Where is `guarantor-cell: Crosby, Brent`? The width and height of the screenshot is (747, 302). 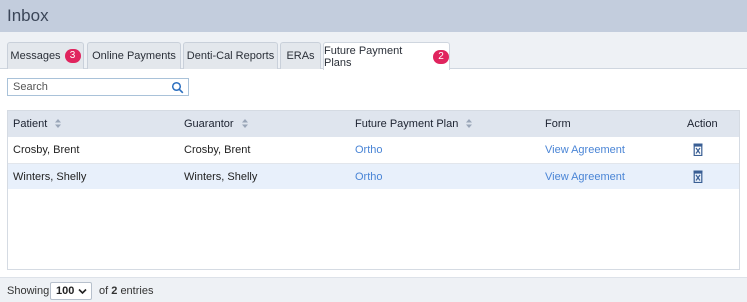 guarantor-cell: Crosby, Brent is located at coordinates (217, 150).